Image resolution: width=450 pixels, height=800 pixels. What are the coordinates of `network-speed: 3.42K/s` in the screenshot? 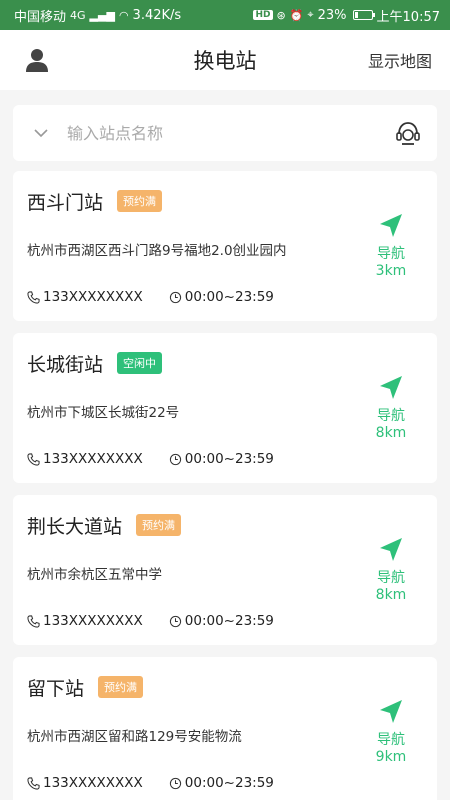 It's located at (157, 15).